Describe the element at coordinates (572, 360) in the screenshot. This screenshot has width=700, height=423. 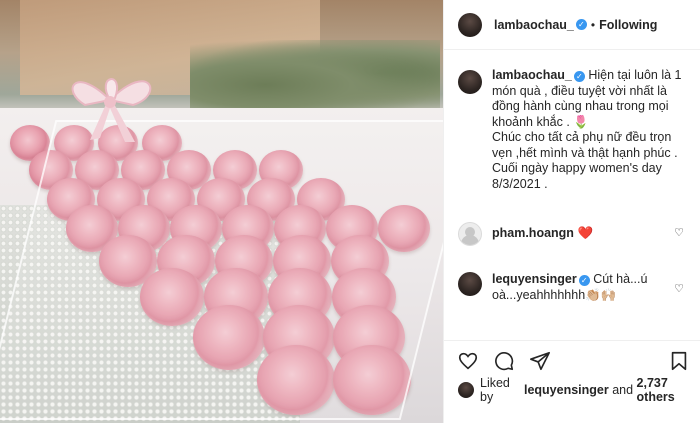
I see `post-action-bar` at that location.